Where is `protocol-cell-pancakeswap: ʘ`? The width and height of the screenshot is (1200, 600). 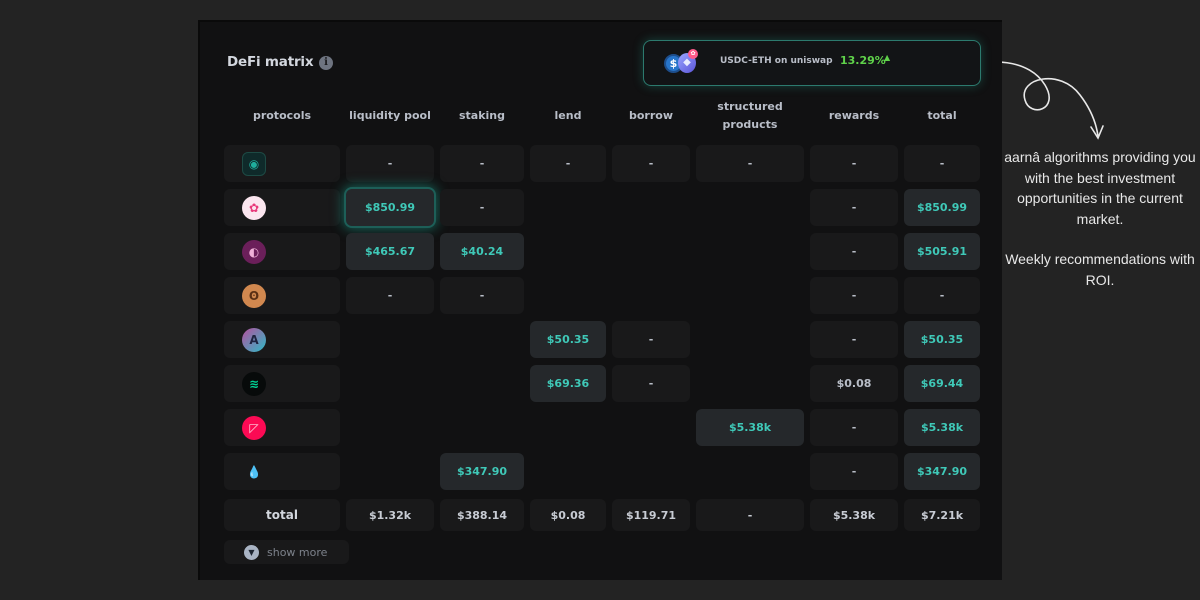 protocol-cell-pancakeswap: ʘ is located at coordinates (282, 295).